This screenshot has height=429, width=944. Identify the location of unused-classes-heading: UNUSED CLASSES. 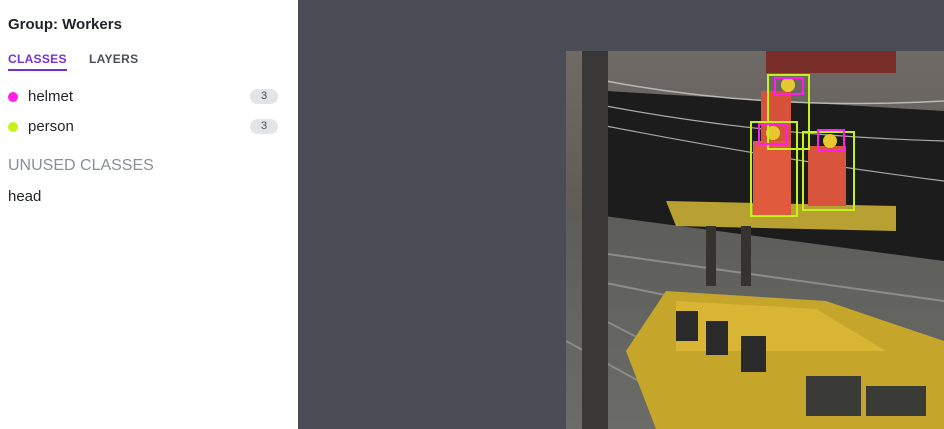
(81, 165).